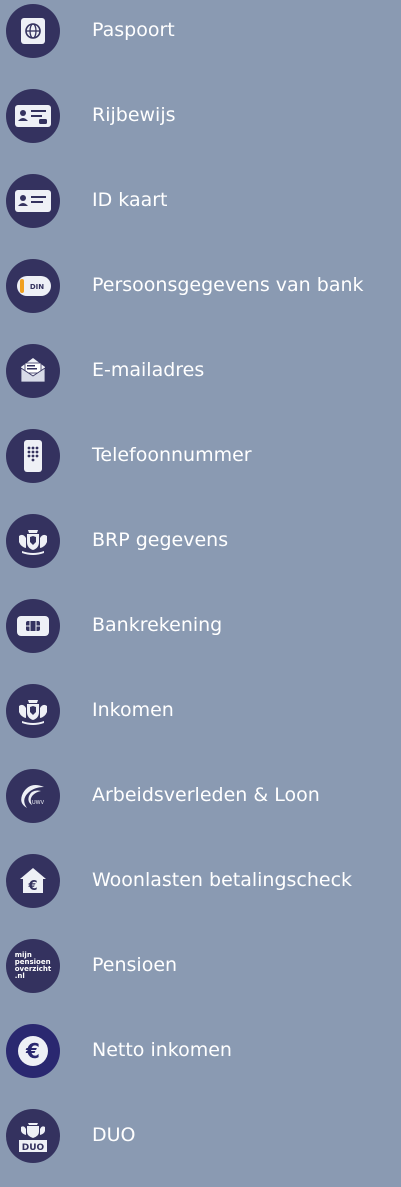 The width and height of the screenshot is (401, 1187). What do you see at coordinates (134, 115) in the screenshot?
I see `item-label: Rijbewijs` at bounding box center [134, 115].